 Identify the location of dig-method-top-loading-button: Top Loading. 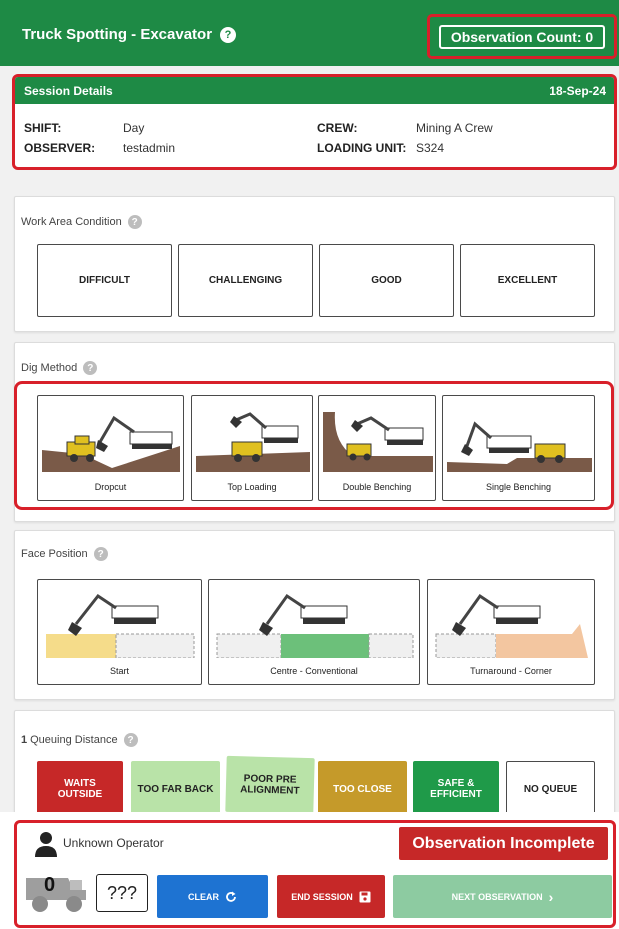
(252, 448).